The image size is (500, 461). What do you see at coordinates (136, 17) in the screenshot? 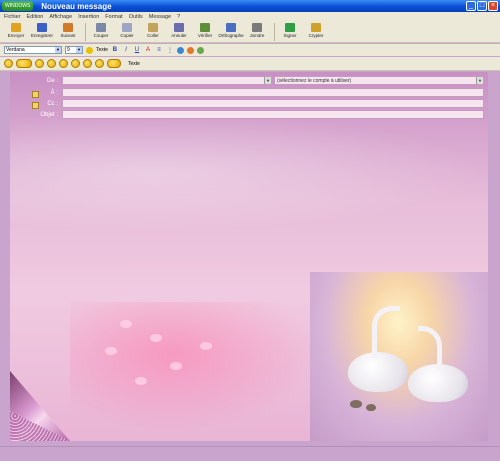
I see `menu-item: Outils` at bounding box center [136, 17].